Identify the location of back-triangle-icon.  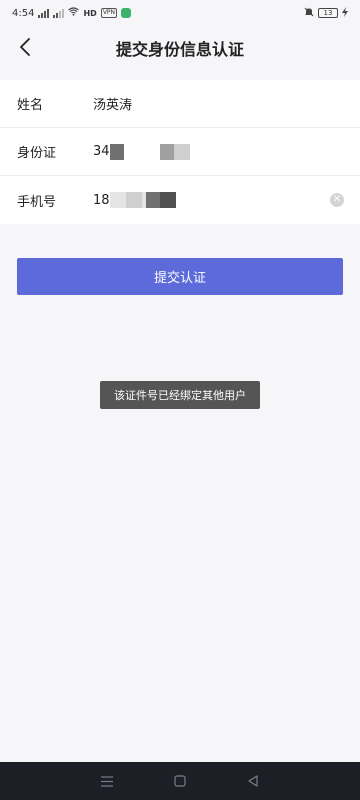
(253, 781).